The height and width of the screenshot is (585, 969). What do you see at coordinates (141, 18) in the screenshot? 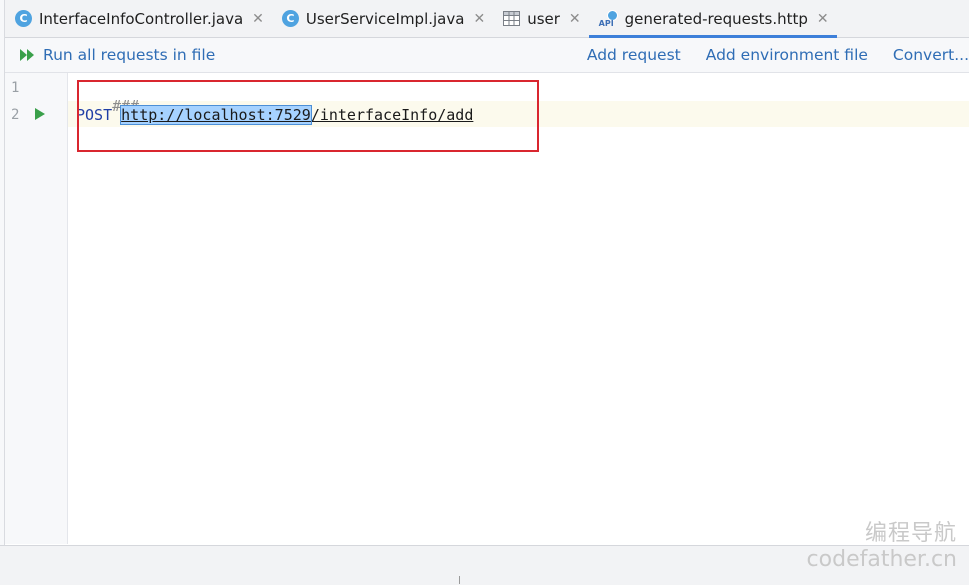
I see `tab-label: InterfaceInfoController.java` at bounding box center [141, 18].